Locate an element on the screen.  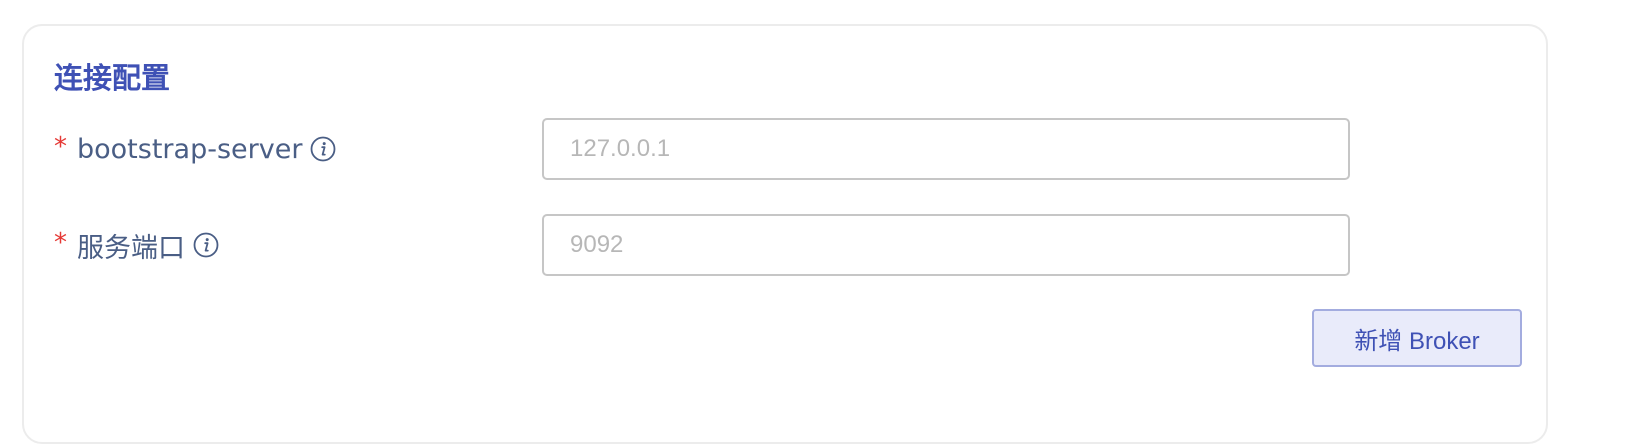
field-label-service-port: * 服务端口 is located at coordinates (136, 245).